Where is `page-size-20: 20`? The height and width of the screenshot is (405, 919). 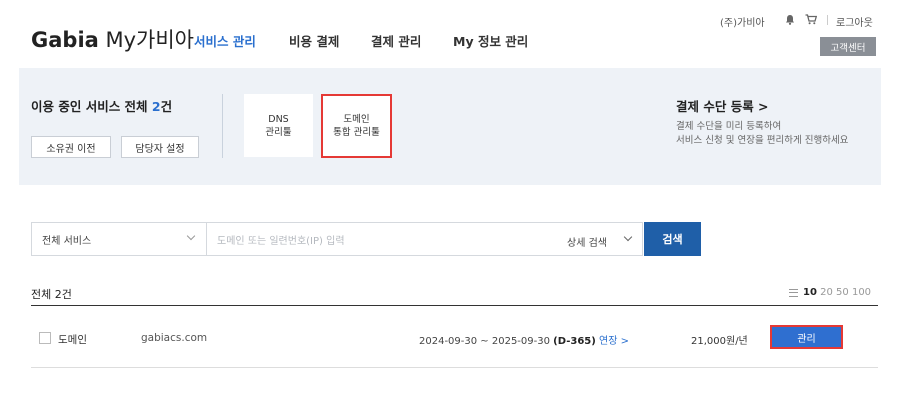
page-size-20: 20 is located at coordinates (826, 292).